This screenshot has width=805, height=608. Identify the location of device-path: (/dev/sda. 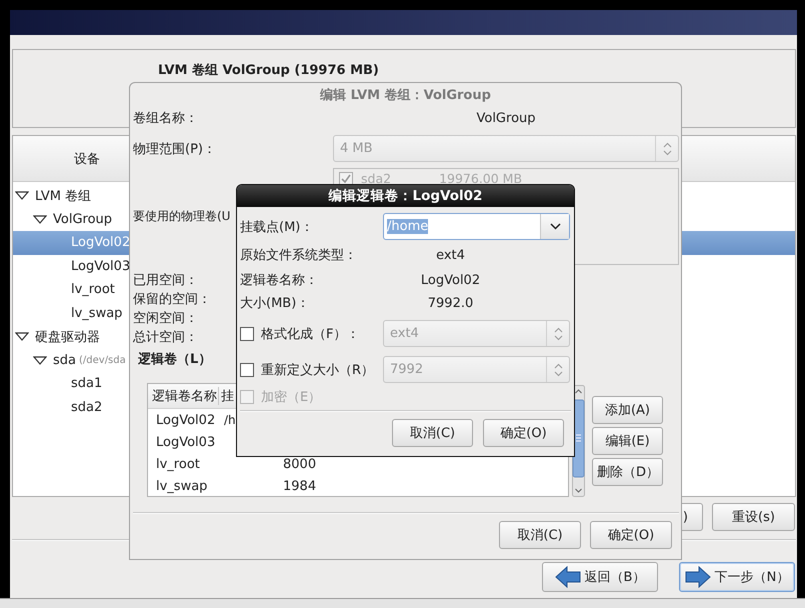
(102, 360).